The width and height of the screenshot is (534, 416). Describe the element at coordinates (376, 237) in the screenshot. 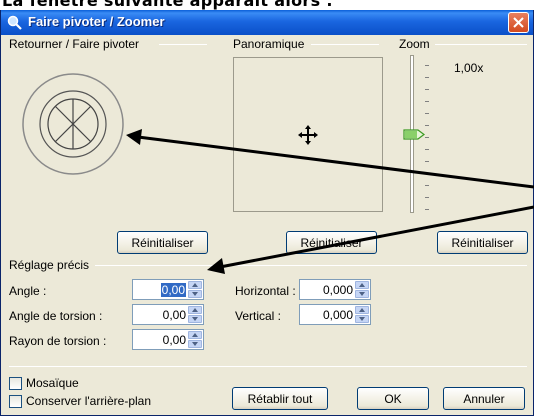

I see `arrow-to-angle` at that location.